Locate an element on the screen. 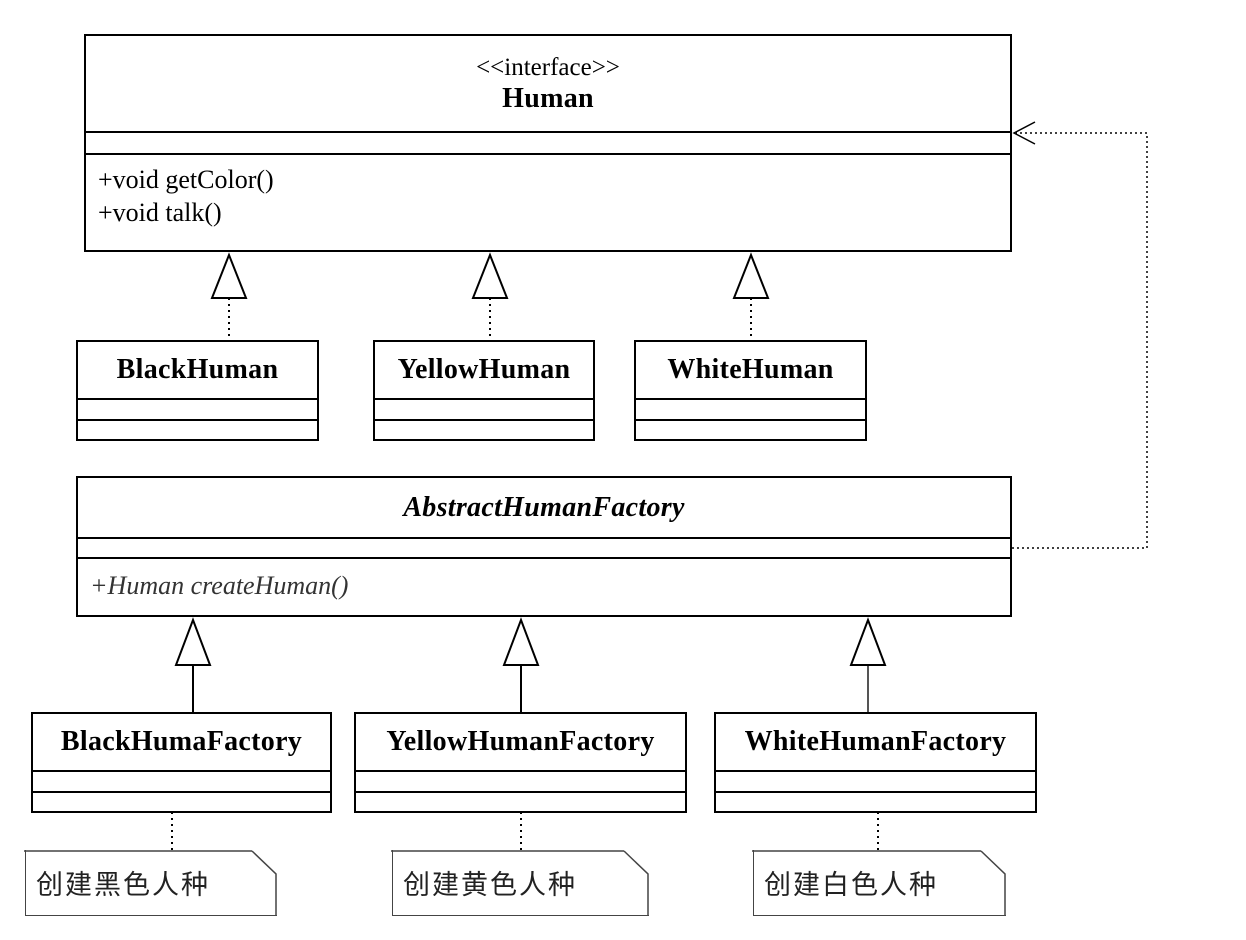  note-create-black-human: 创建黑色人种 is located at coordinates (150, 883).